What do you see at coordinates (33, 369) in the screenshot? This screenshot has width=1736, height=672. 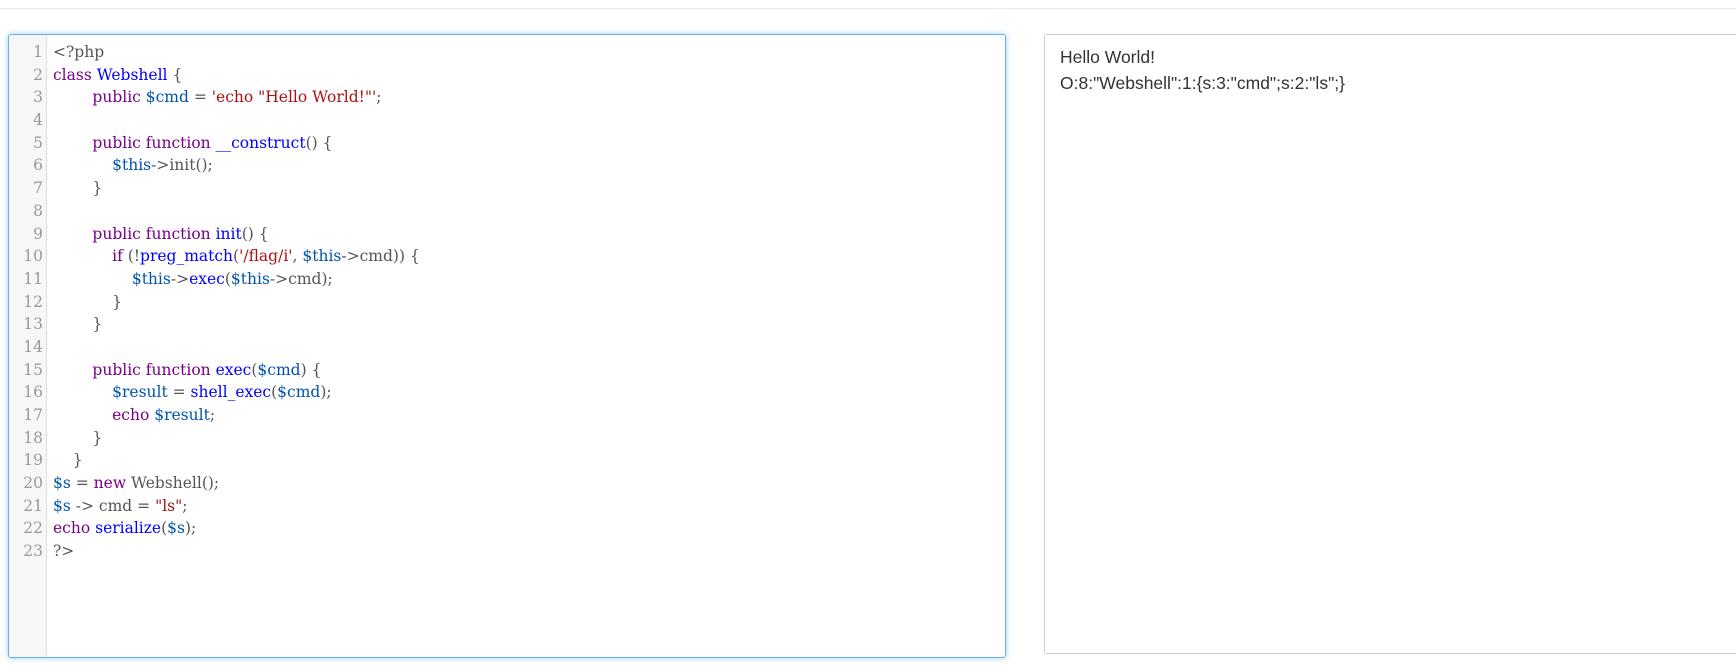 I see `line-number: 15` at bounding box center [33, 369].